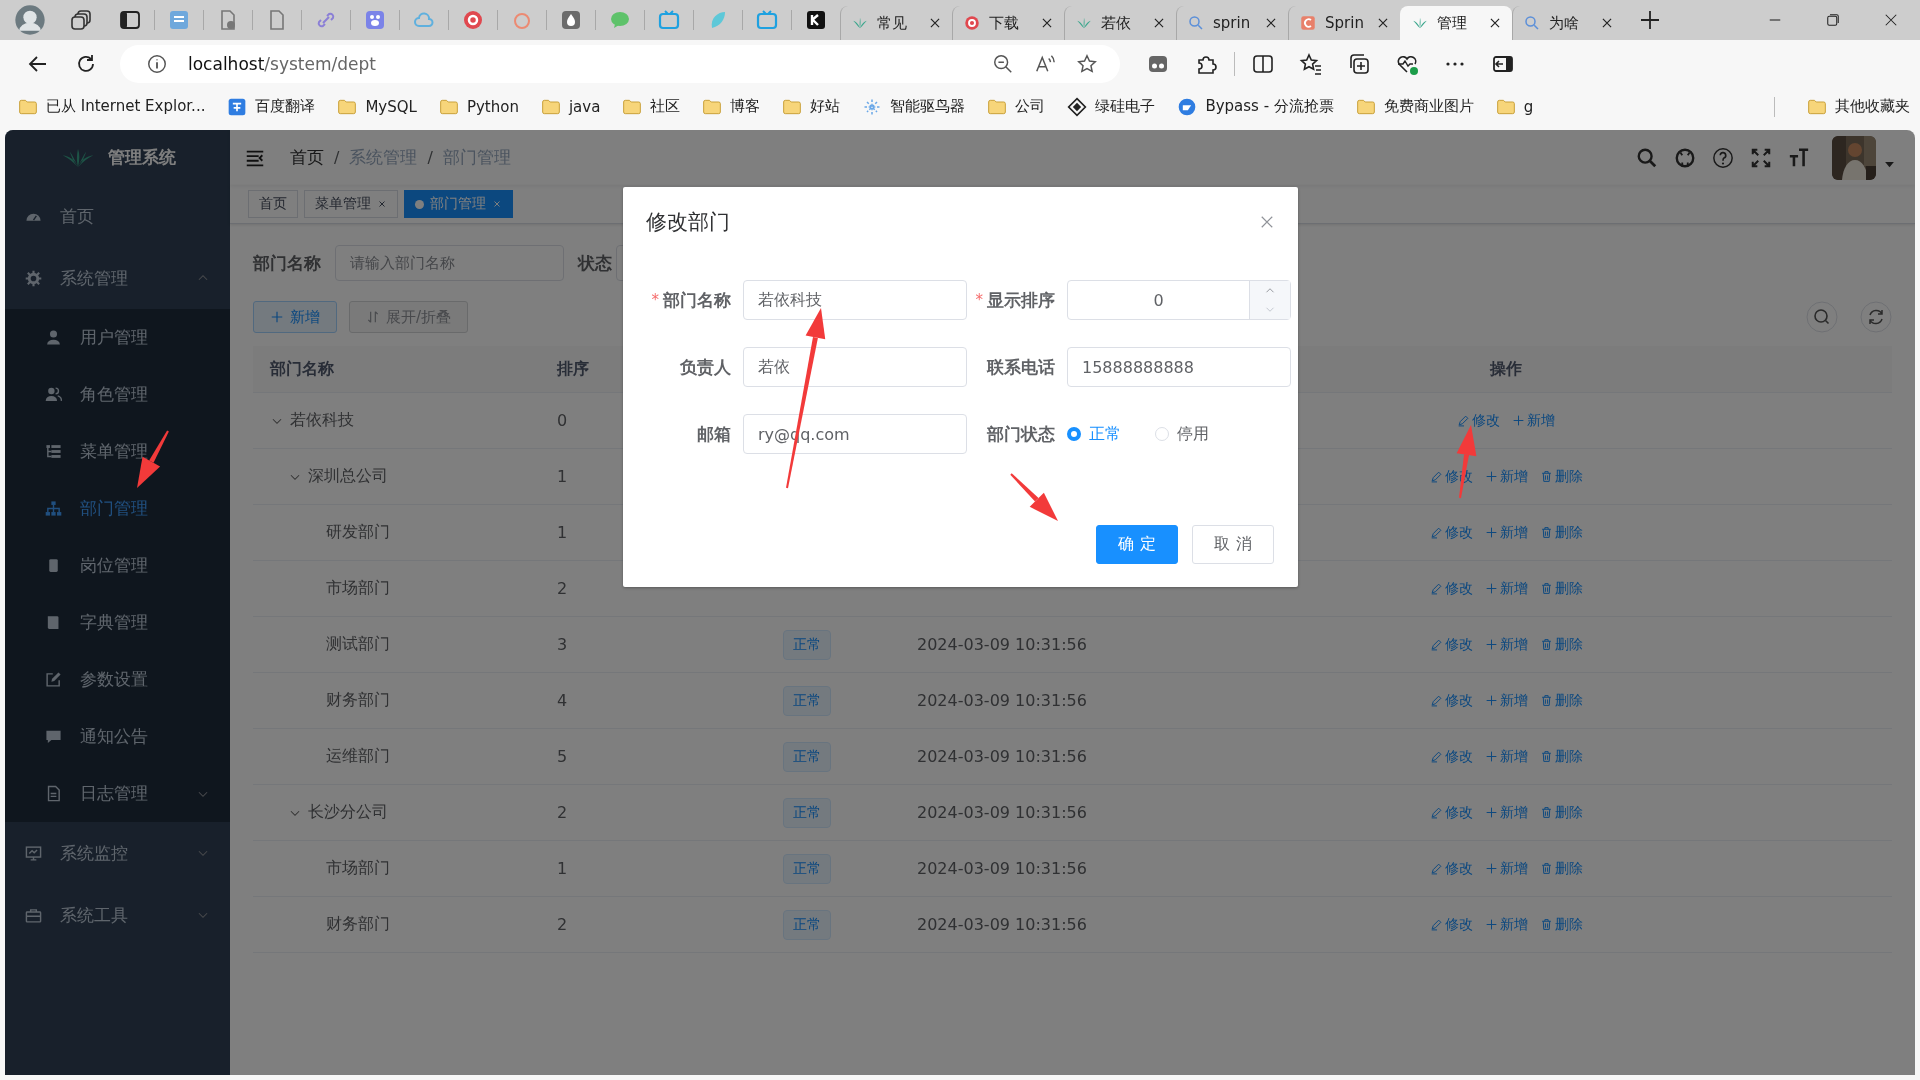 Image resolution: width=1920 pixels, height=1080 pixels. Describe the element at coordinates (896, 23) in the screenshot. I see `browser-tab: 常见` at that location.